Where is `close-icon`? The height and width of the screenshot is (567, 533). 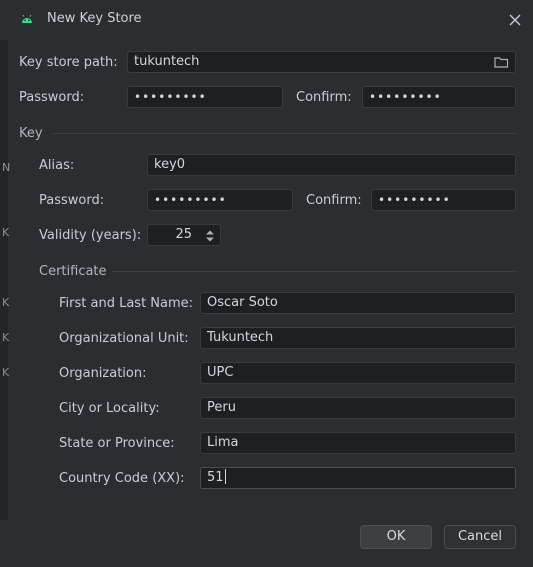
close-icon is located at coordinates (515, 20).